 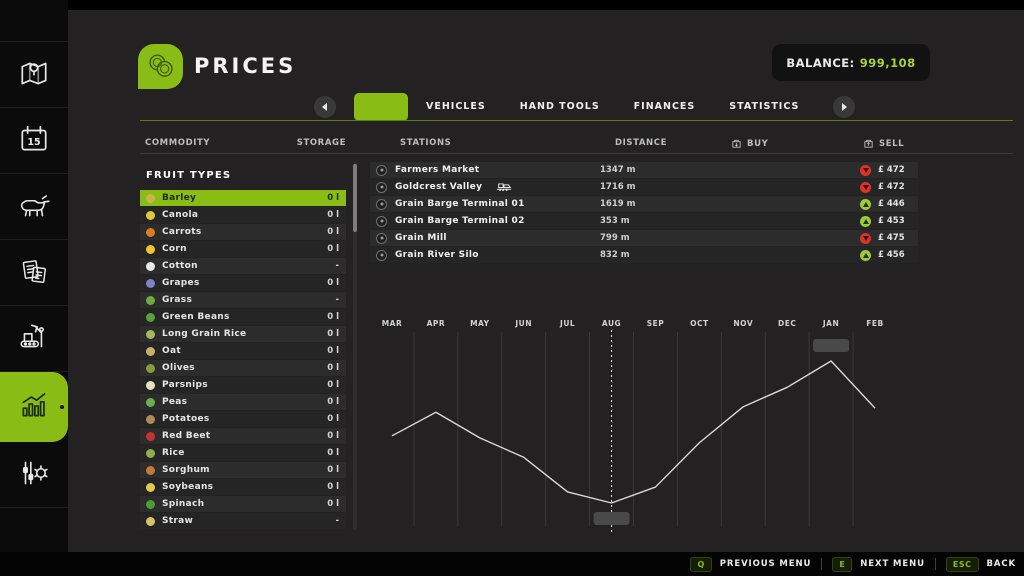 I want to click on tab-statistics: STATISTICS, so click(x=764, y=106).